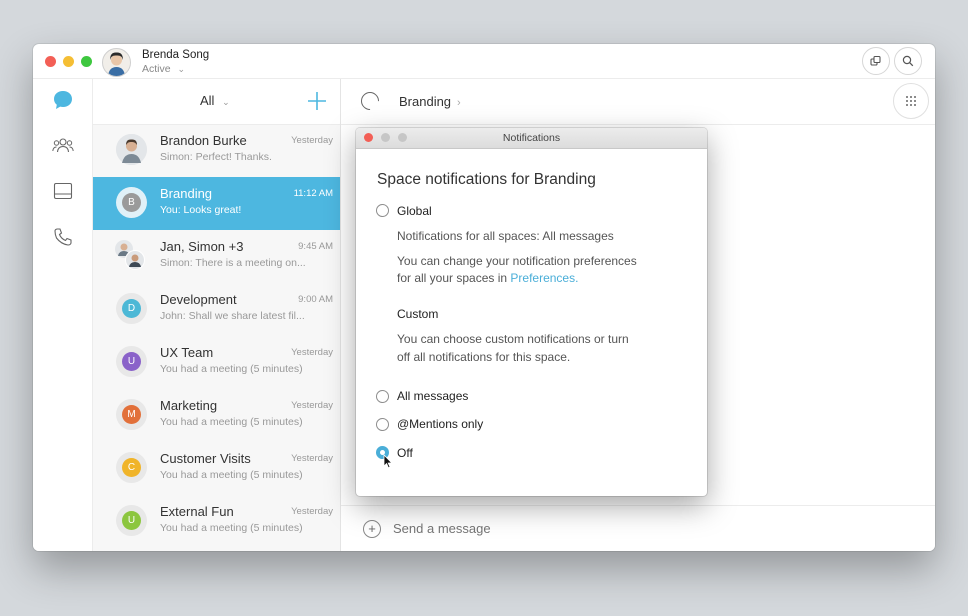  Describe the element at coordinates (382, 424) in the screenshot. I see `mentions-only-radio` at that location.